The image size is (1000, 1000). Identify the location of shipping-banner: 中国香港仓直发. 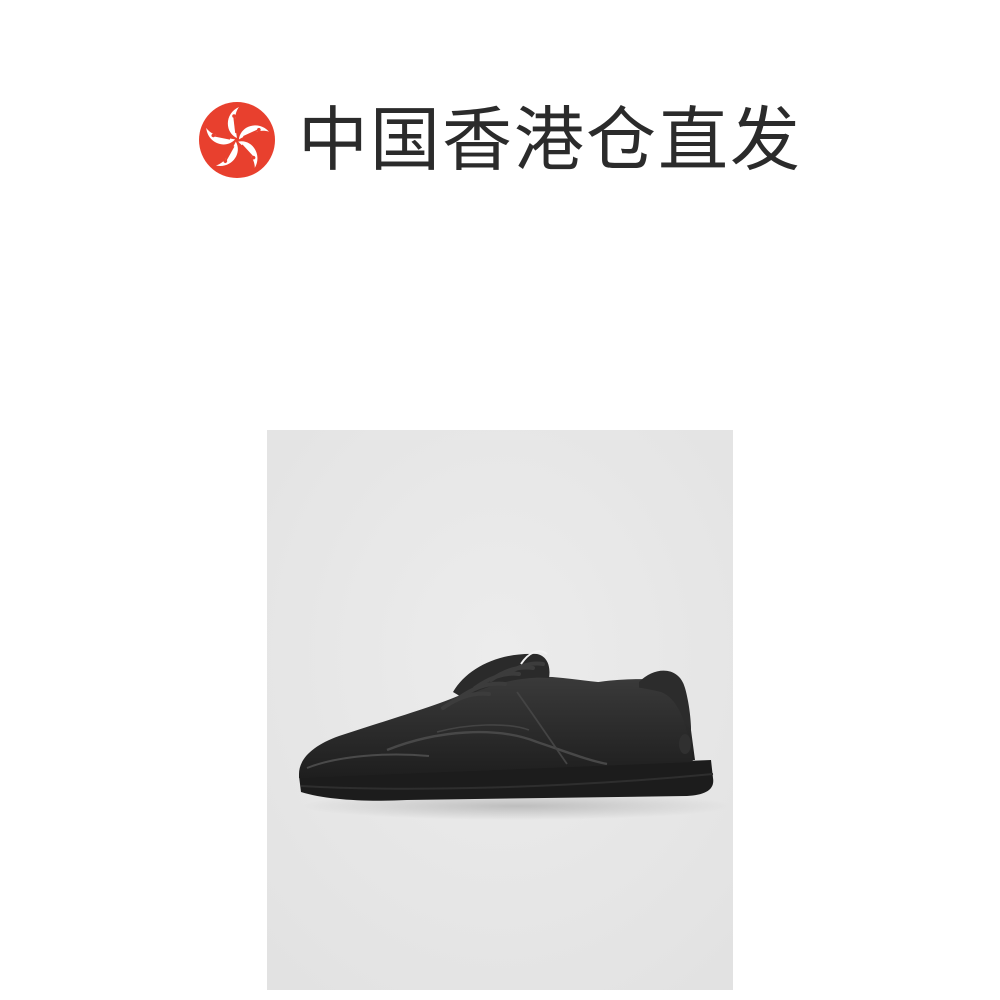
(500, 140).